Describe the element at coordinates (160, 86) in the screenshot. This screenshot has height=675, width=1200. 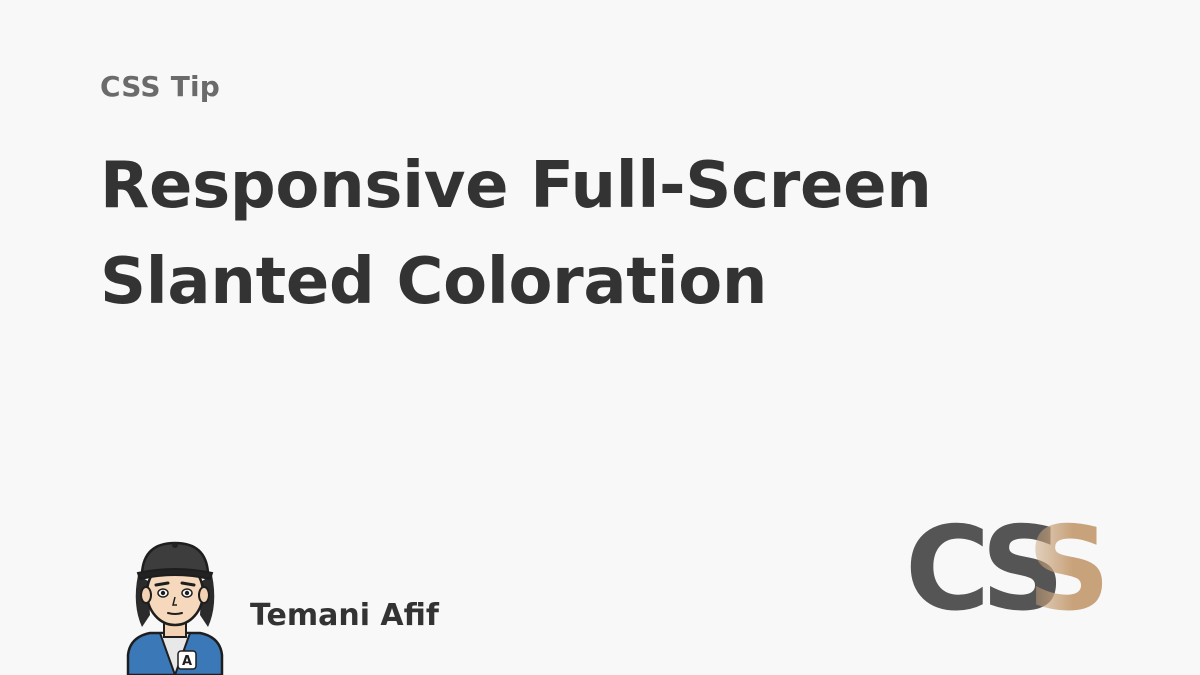
I see `category-label: CSS Tip` at that location.